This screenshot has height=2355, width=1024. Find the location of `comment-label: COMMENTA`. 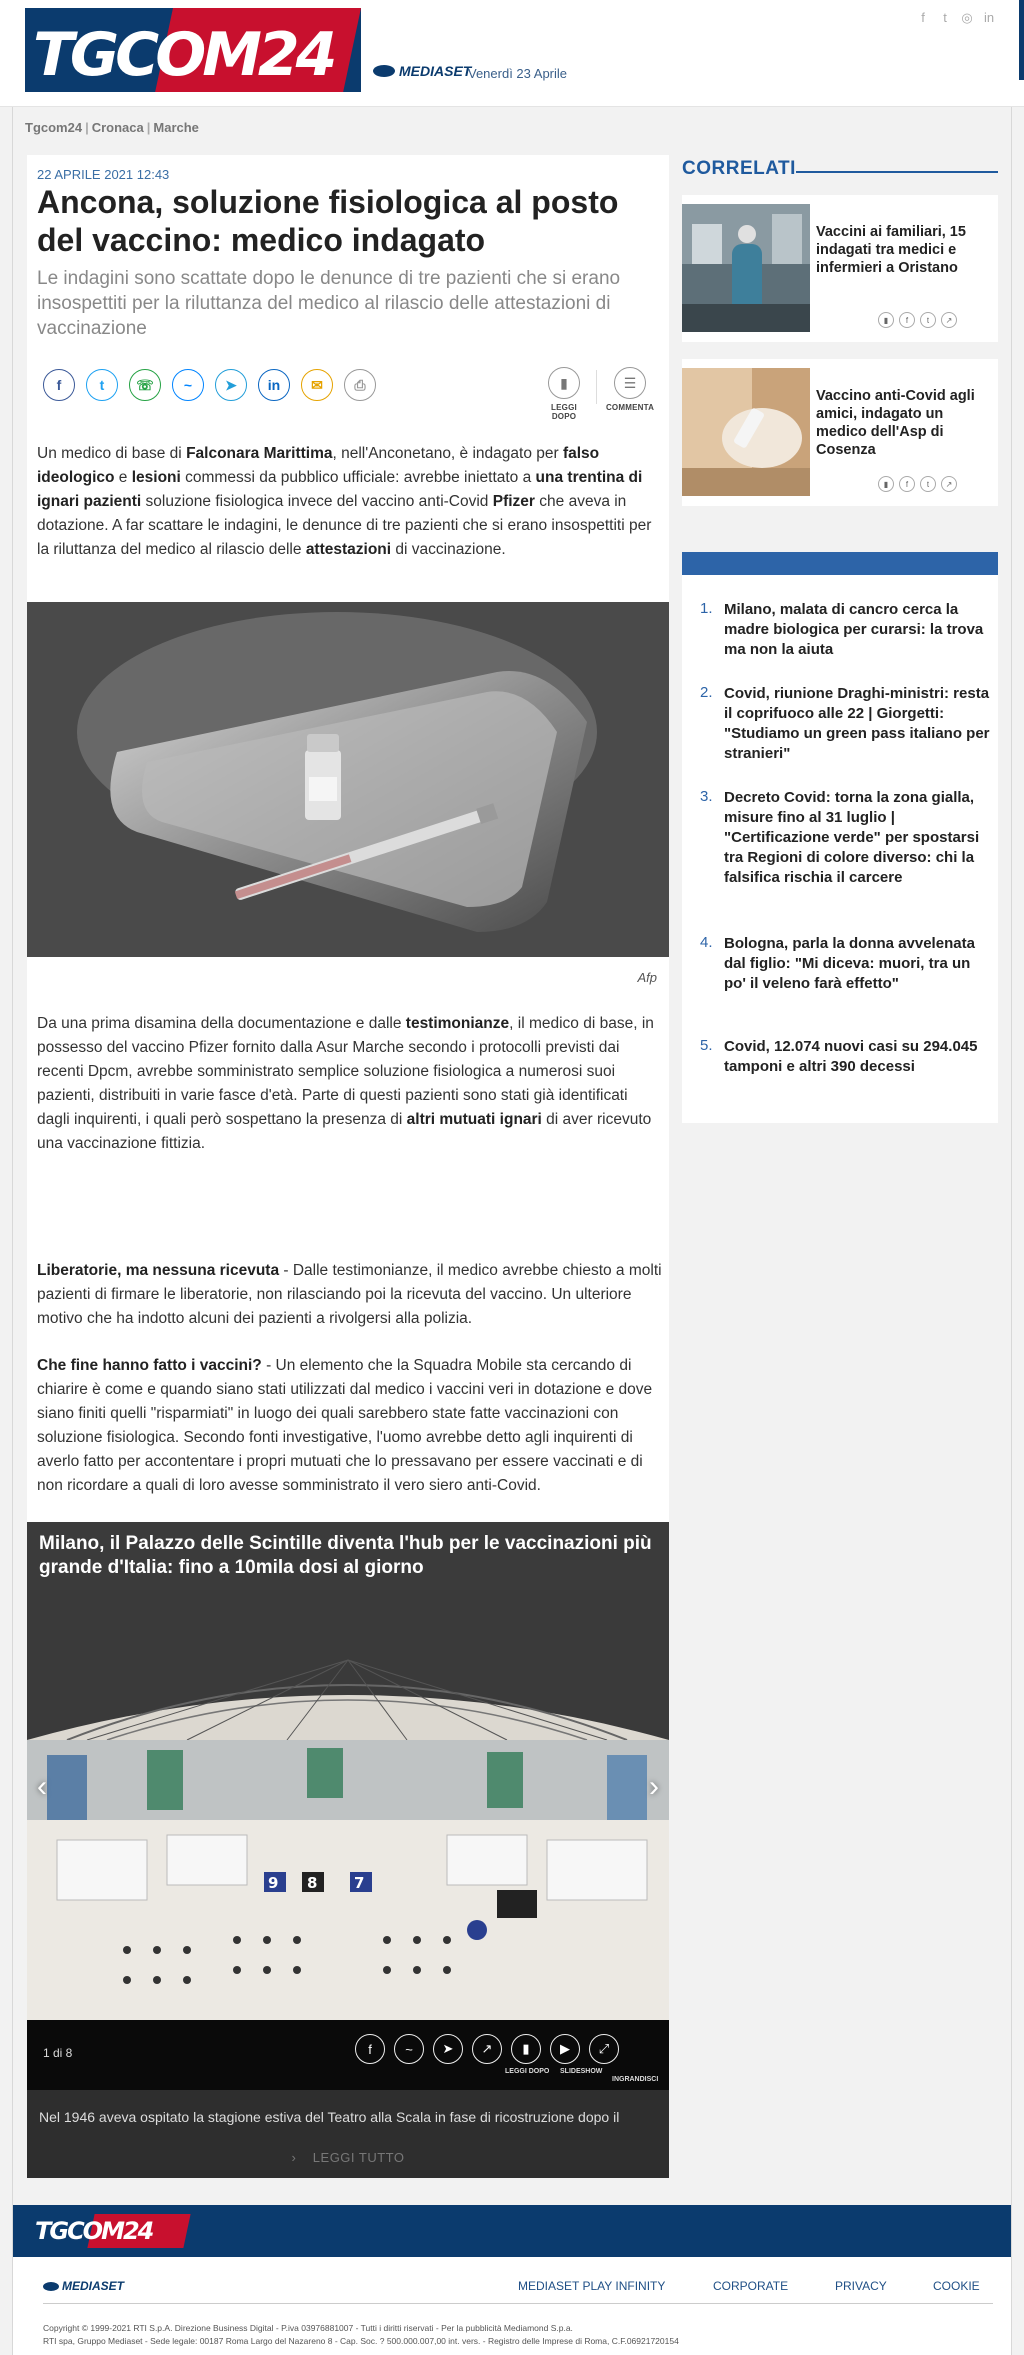

comment-label: COMMENTA is located at coordinates (630, 407).